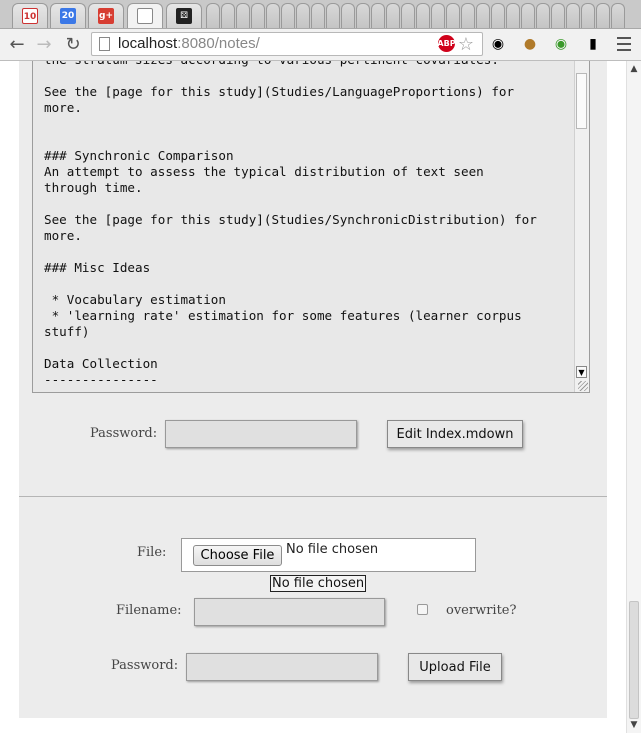 This screenshot has width=641, height=733. I want to click on globe-icon: ◉, so click(561, 44).